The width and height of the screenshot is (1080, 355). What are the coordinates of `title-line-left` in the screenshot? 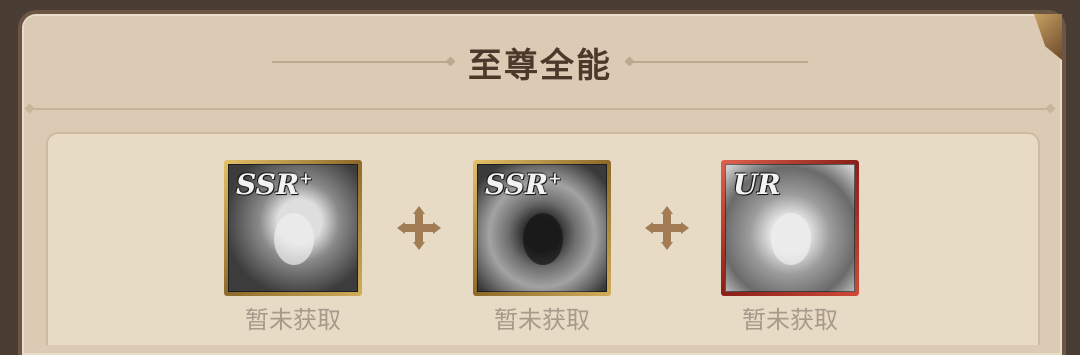 It's located at (361, 62).